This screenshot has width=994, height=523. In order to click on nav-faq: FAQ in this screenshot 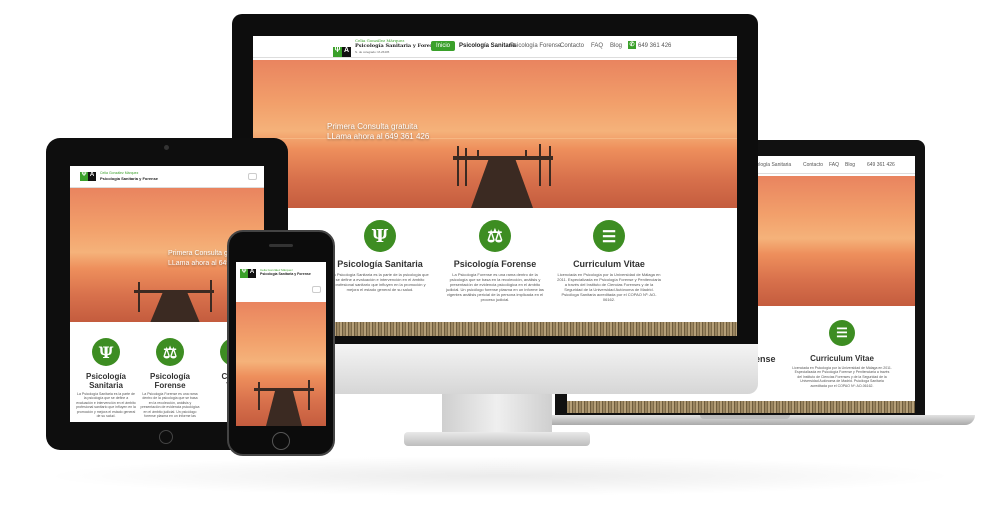, I will do `click(597, 46)`.